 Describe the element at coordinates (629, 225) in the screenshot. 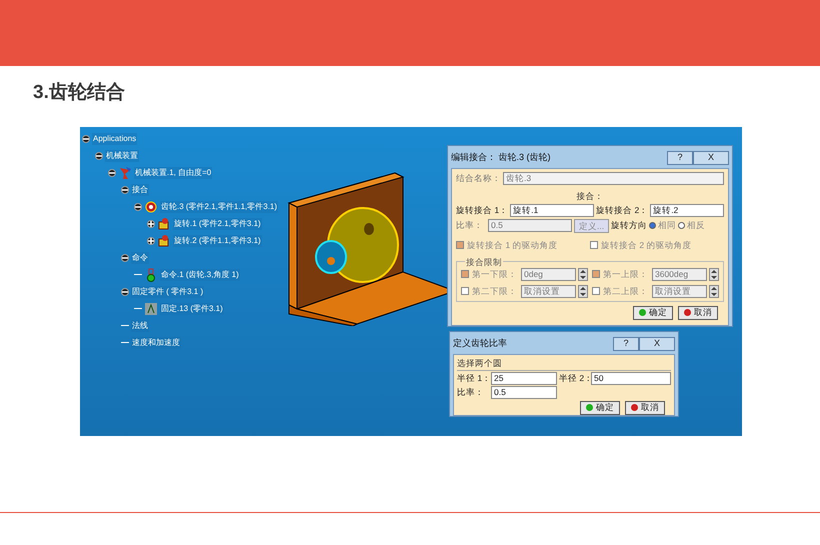

I see `field-label: 旋转方向` at that location.